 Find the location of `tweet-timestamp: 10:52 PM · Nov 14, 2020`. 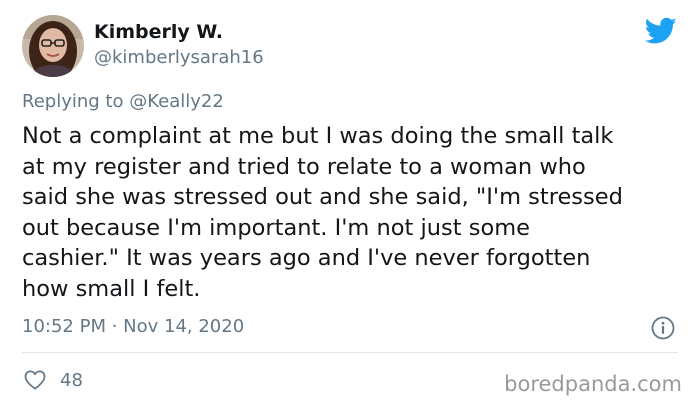

tweet-timestamp: 10:52 PM · Nov 14, 2020 is located at coordinates (133, 326).